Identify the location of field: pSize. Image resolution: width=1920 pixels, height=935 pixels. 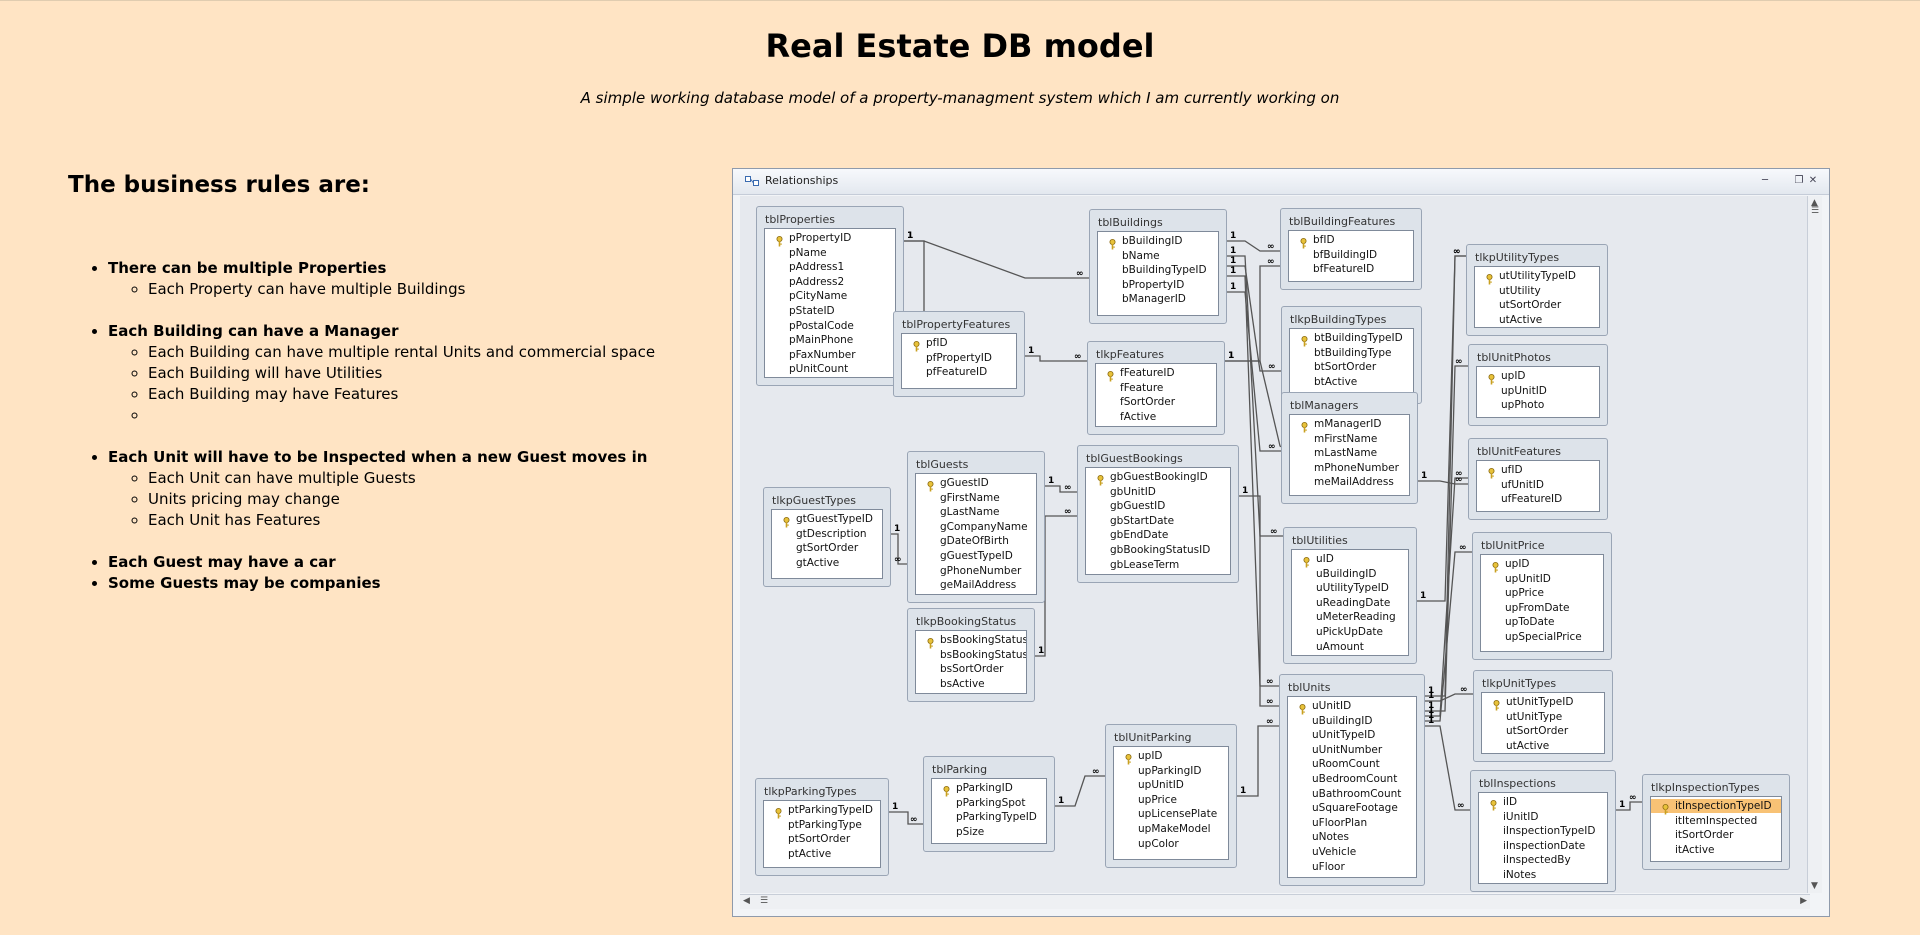
(970, 832).